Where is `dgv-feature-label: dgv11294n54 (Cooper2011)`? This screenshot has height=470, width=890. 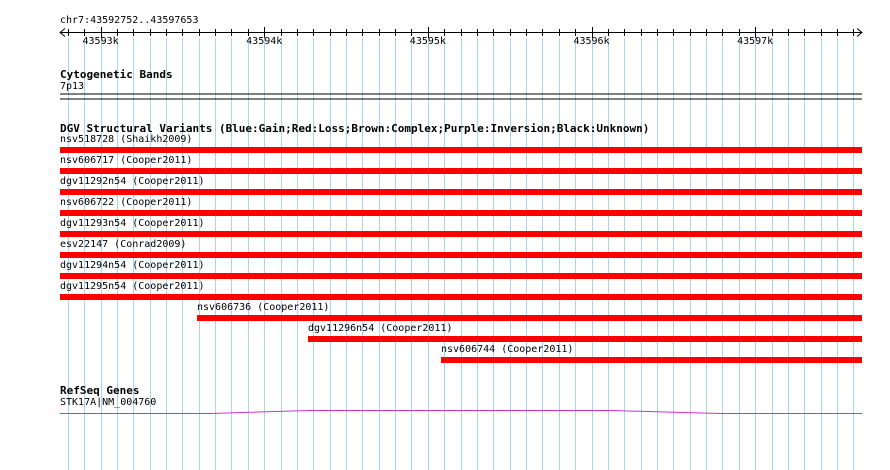
dgv-feature-label: dgv11294n54 (Cooper2011) is located at coordinates (132, 265).